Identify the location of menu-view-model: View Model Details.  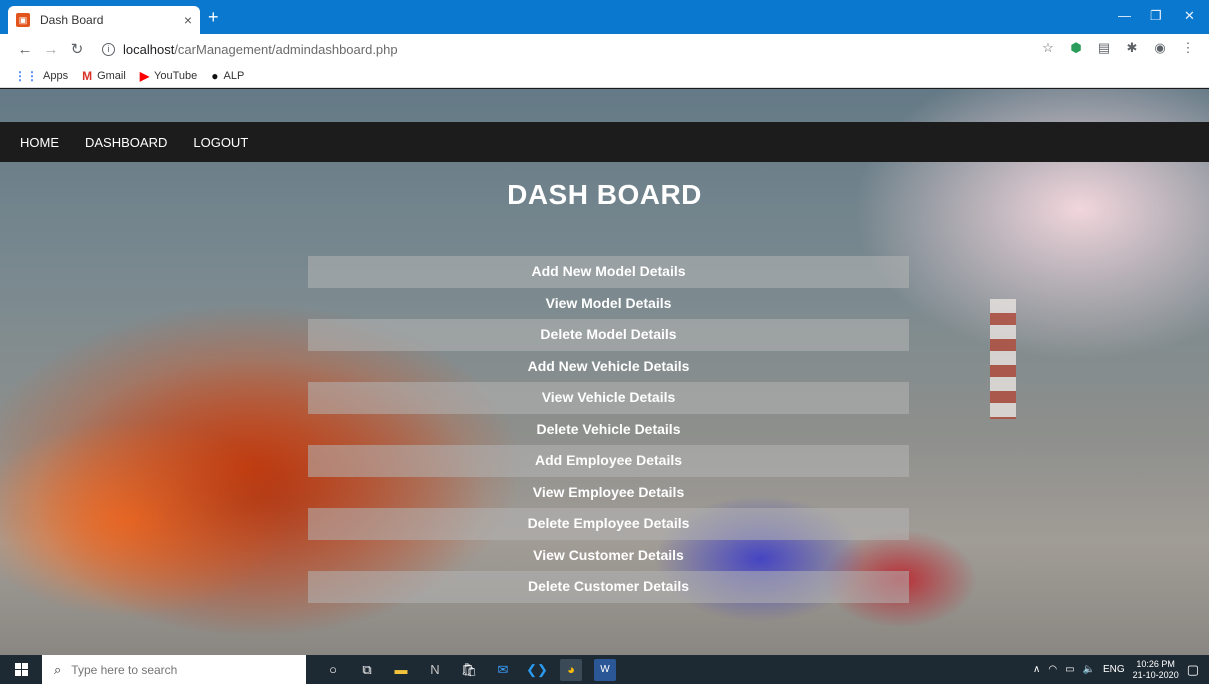
(608, 304).